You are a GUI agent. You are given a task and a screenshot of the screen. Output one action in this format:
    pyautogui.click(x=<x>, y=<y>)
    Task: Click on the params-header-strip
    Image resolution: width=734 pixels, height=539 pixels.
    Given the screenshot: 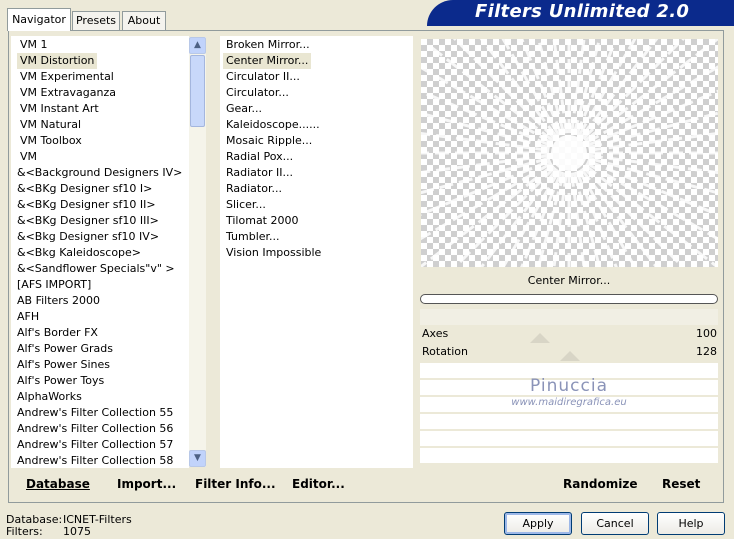 What is the action you would take?
    pyautogui.click(x=569, y=317)
    